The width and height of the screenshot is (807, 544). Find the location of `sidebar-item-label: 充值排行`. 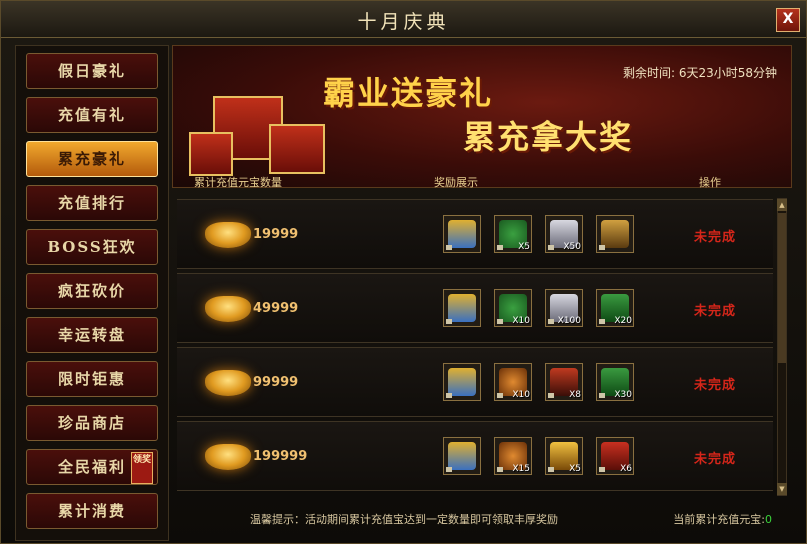

sidebar-item-label: 充值排行 is located at coordinates (91, 203).